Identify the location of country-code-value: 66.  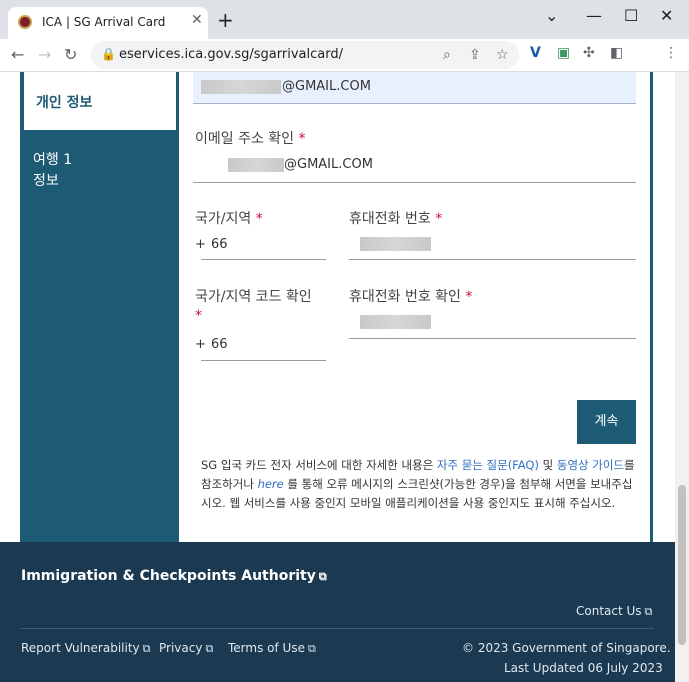
(219, 244).